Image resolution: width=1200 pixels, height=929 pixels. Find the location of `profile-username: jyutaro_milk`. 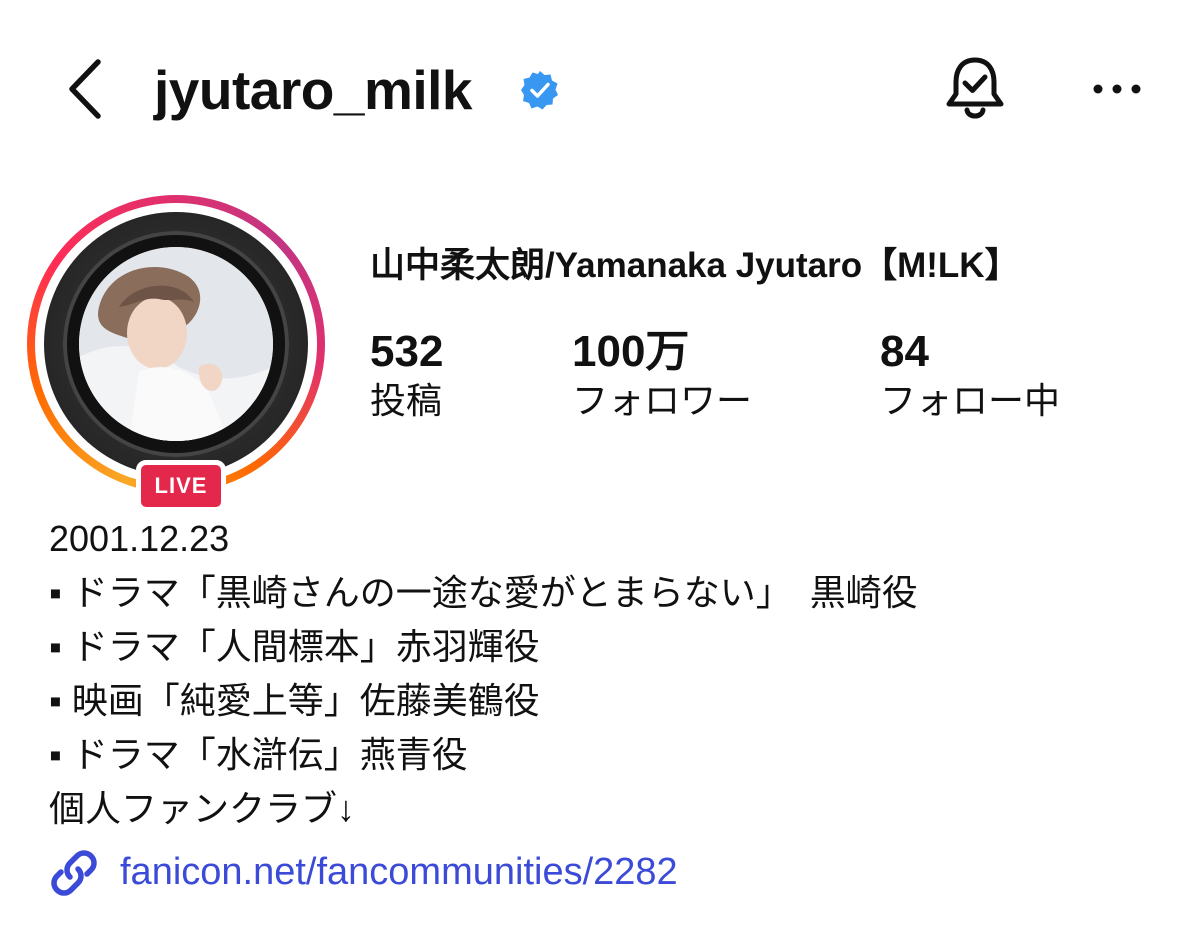

profile-username: jyutaro_milk is located at coordinates (313, 90).